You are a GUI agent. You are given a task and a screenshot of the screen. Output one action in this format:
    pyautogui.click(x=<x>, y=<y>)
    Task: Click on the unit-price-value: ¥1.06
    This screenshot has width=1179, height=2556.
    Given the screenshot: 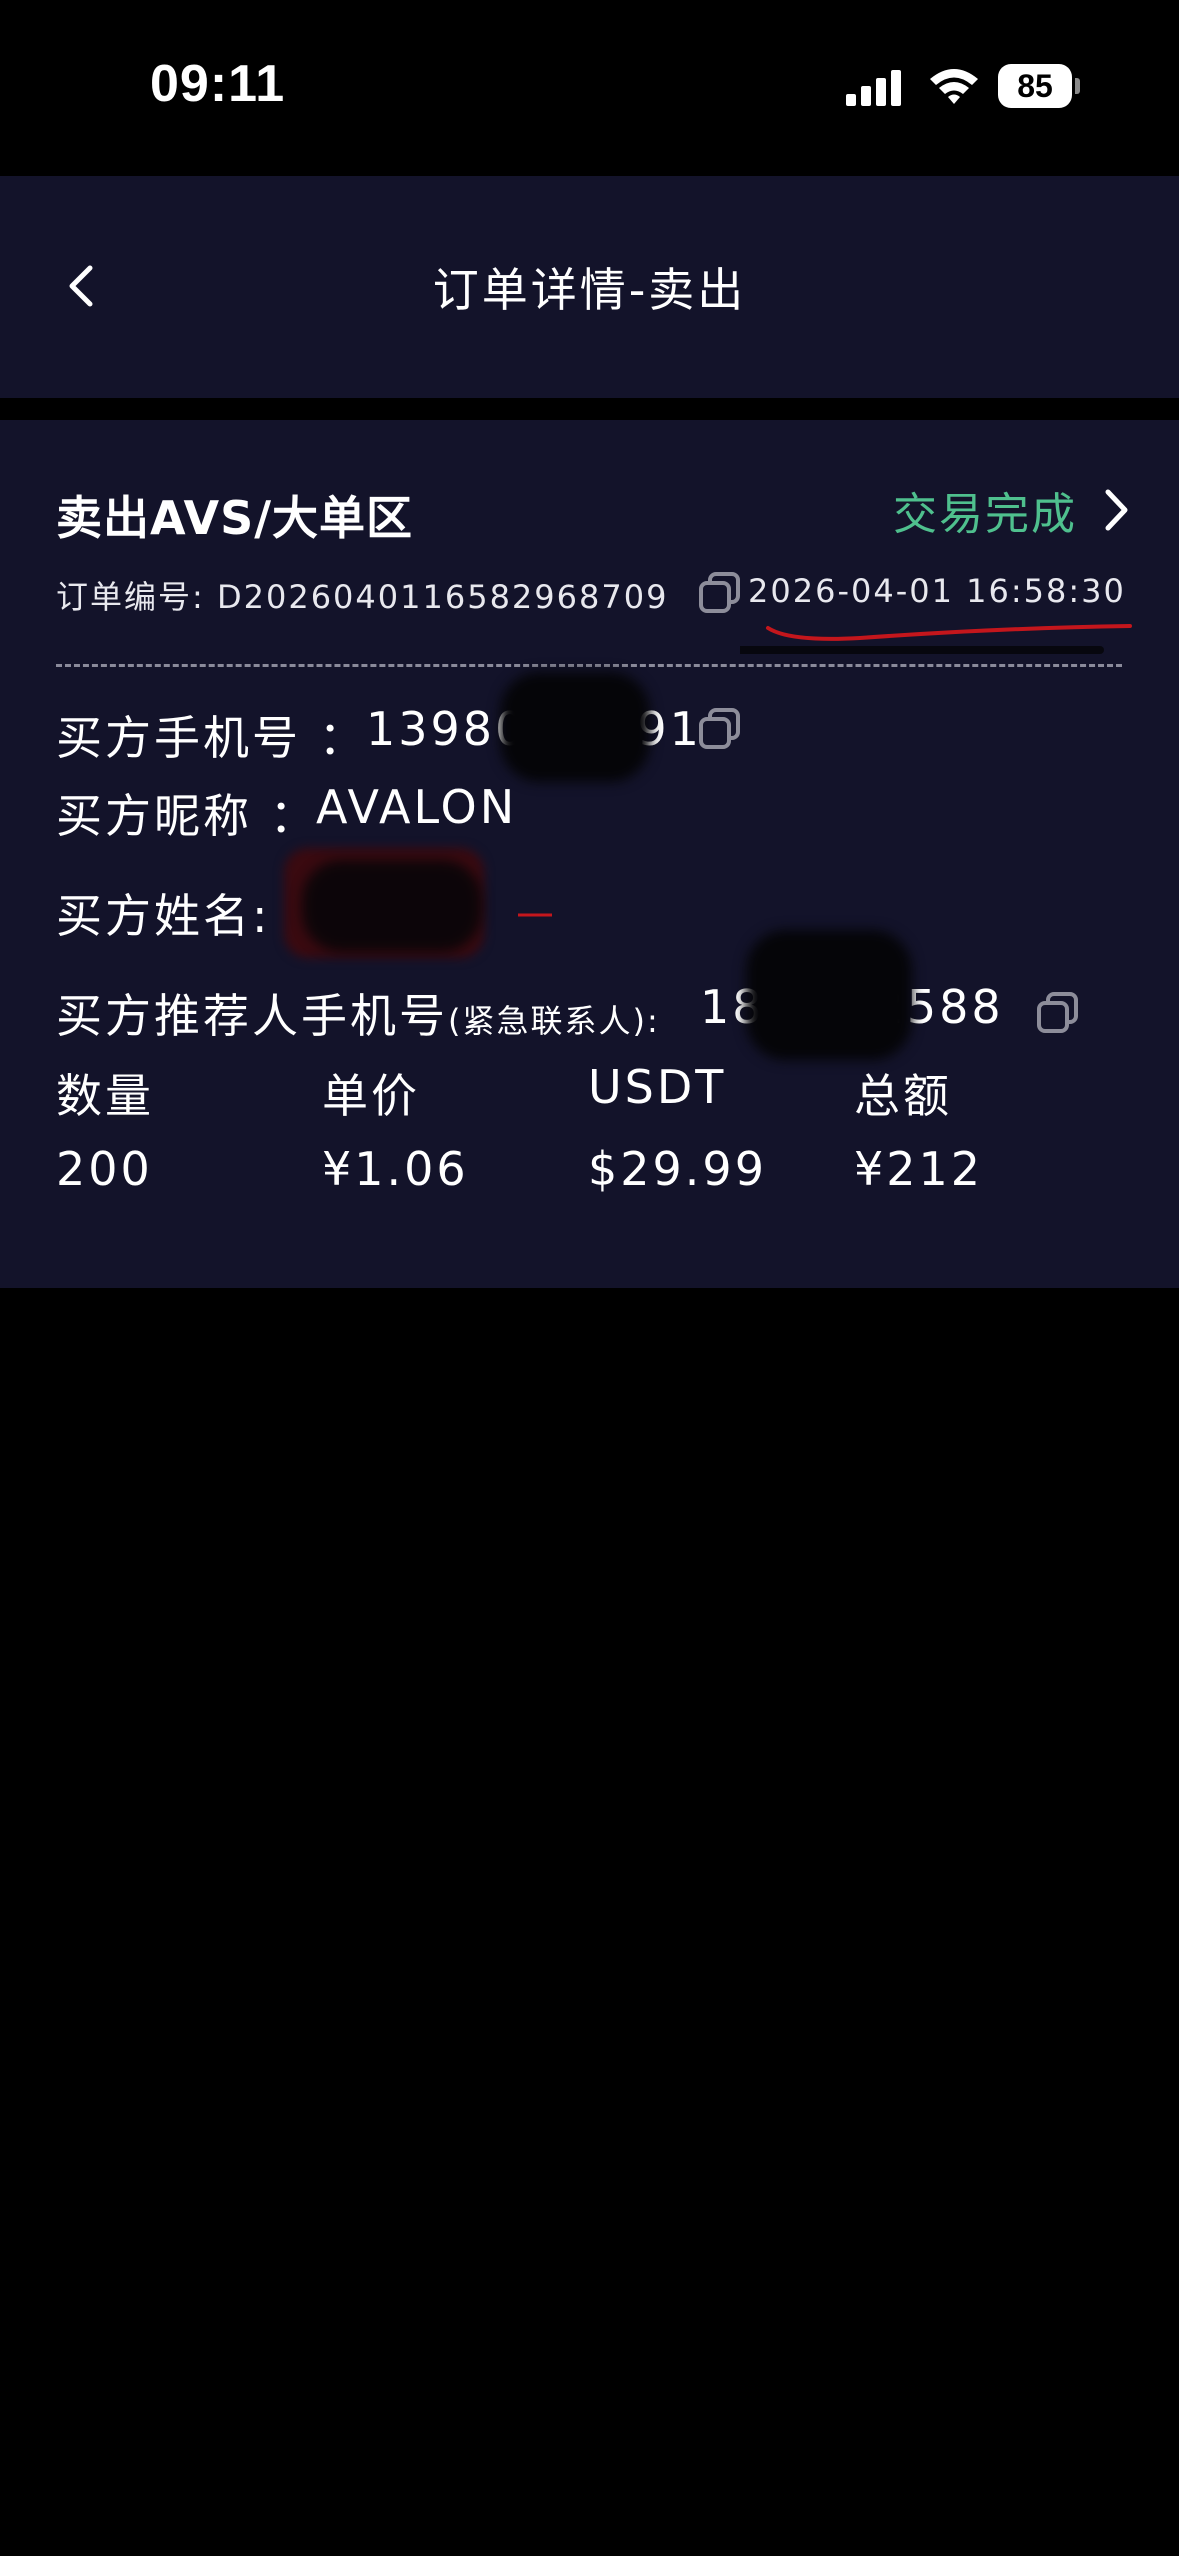 What is the action you would take?
    pyautogui.click(x=395, y=1169)
    